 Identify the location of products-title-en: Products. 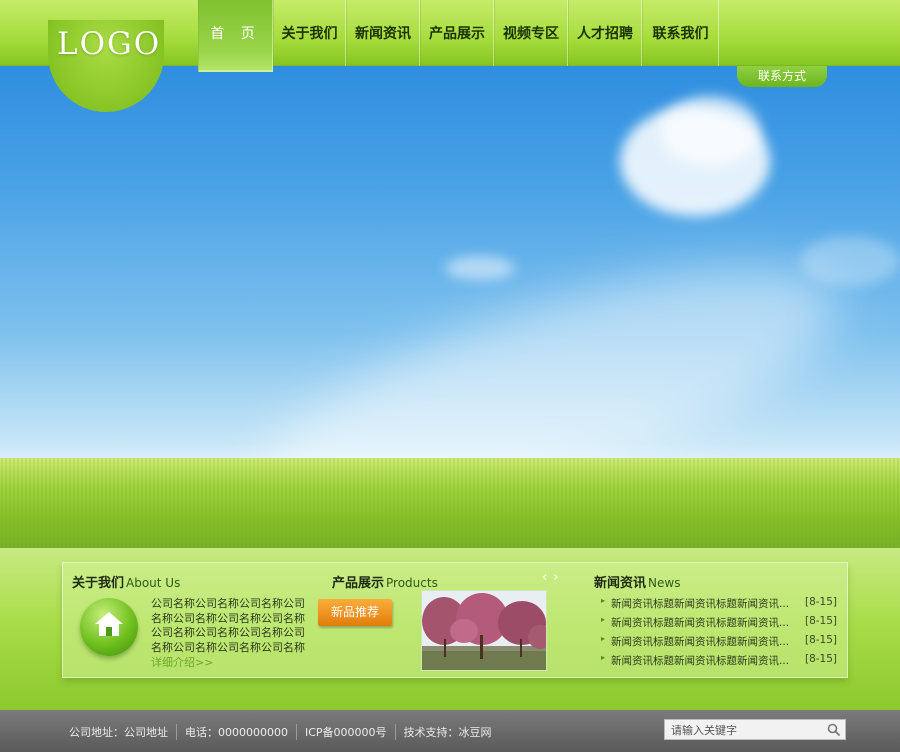
(412, 583).